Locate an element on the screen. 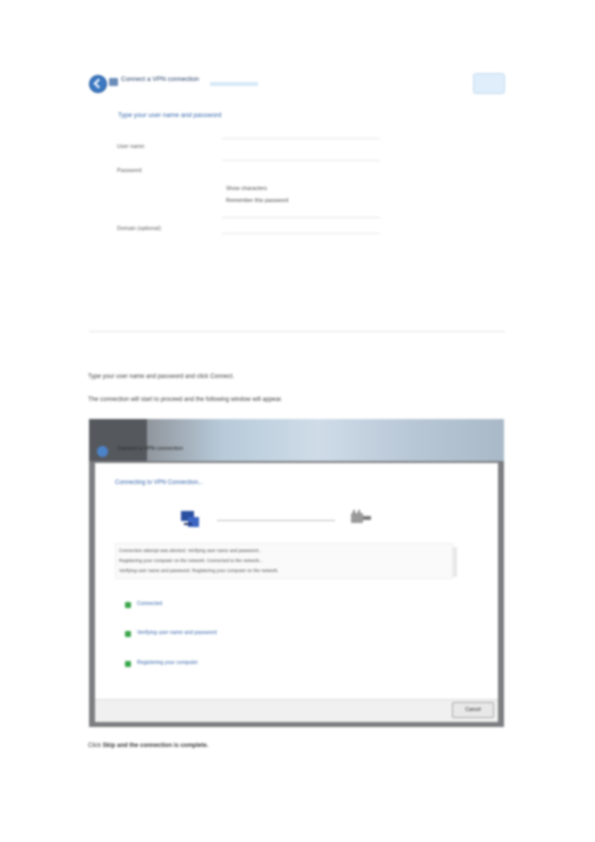 The image size is (595, 842). password-field is located at coordinates (301, 160).